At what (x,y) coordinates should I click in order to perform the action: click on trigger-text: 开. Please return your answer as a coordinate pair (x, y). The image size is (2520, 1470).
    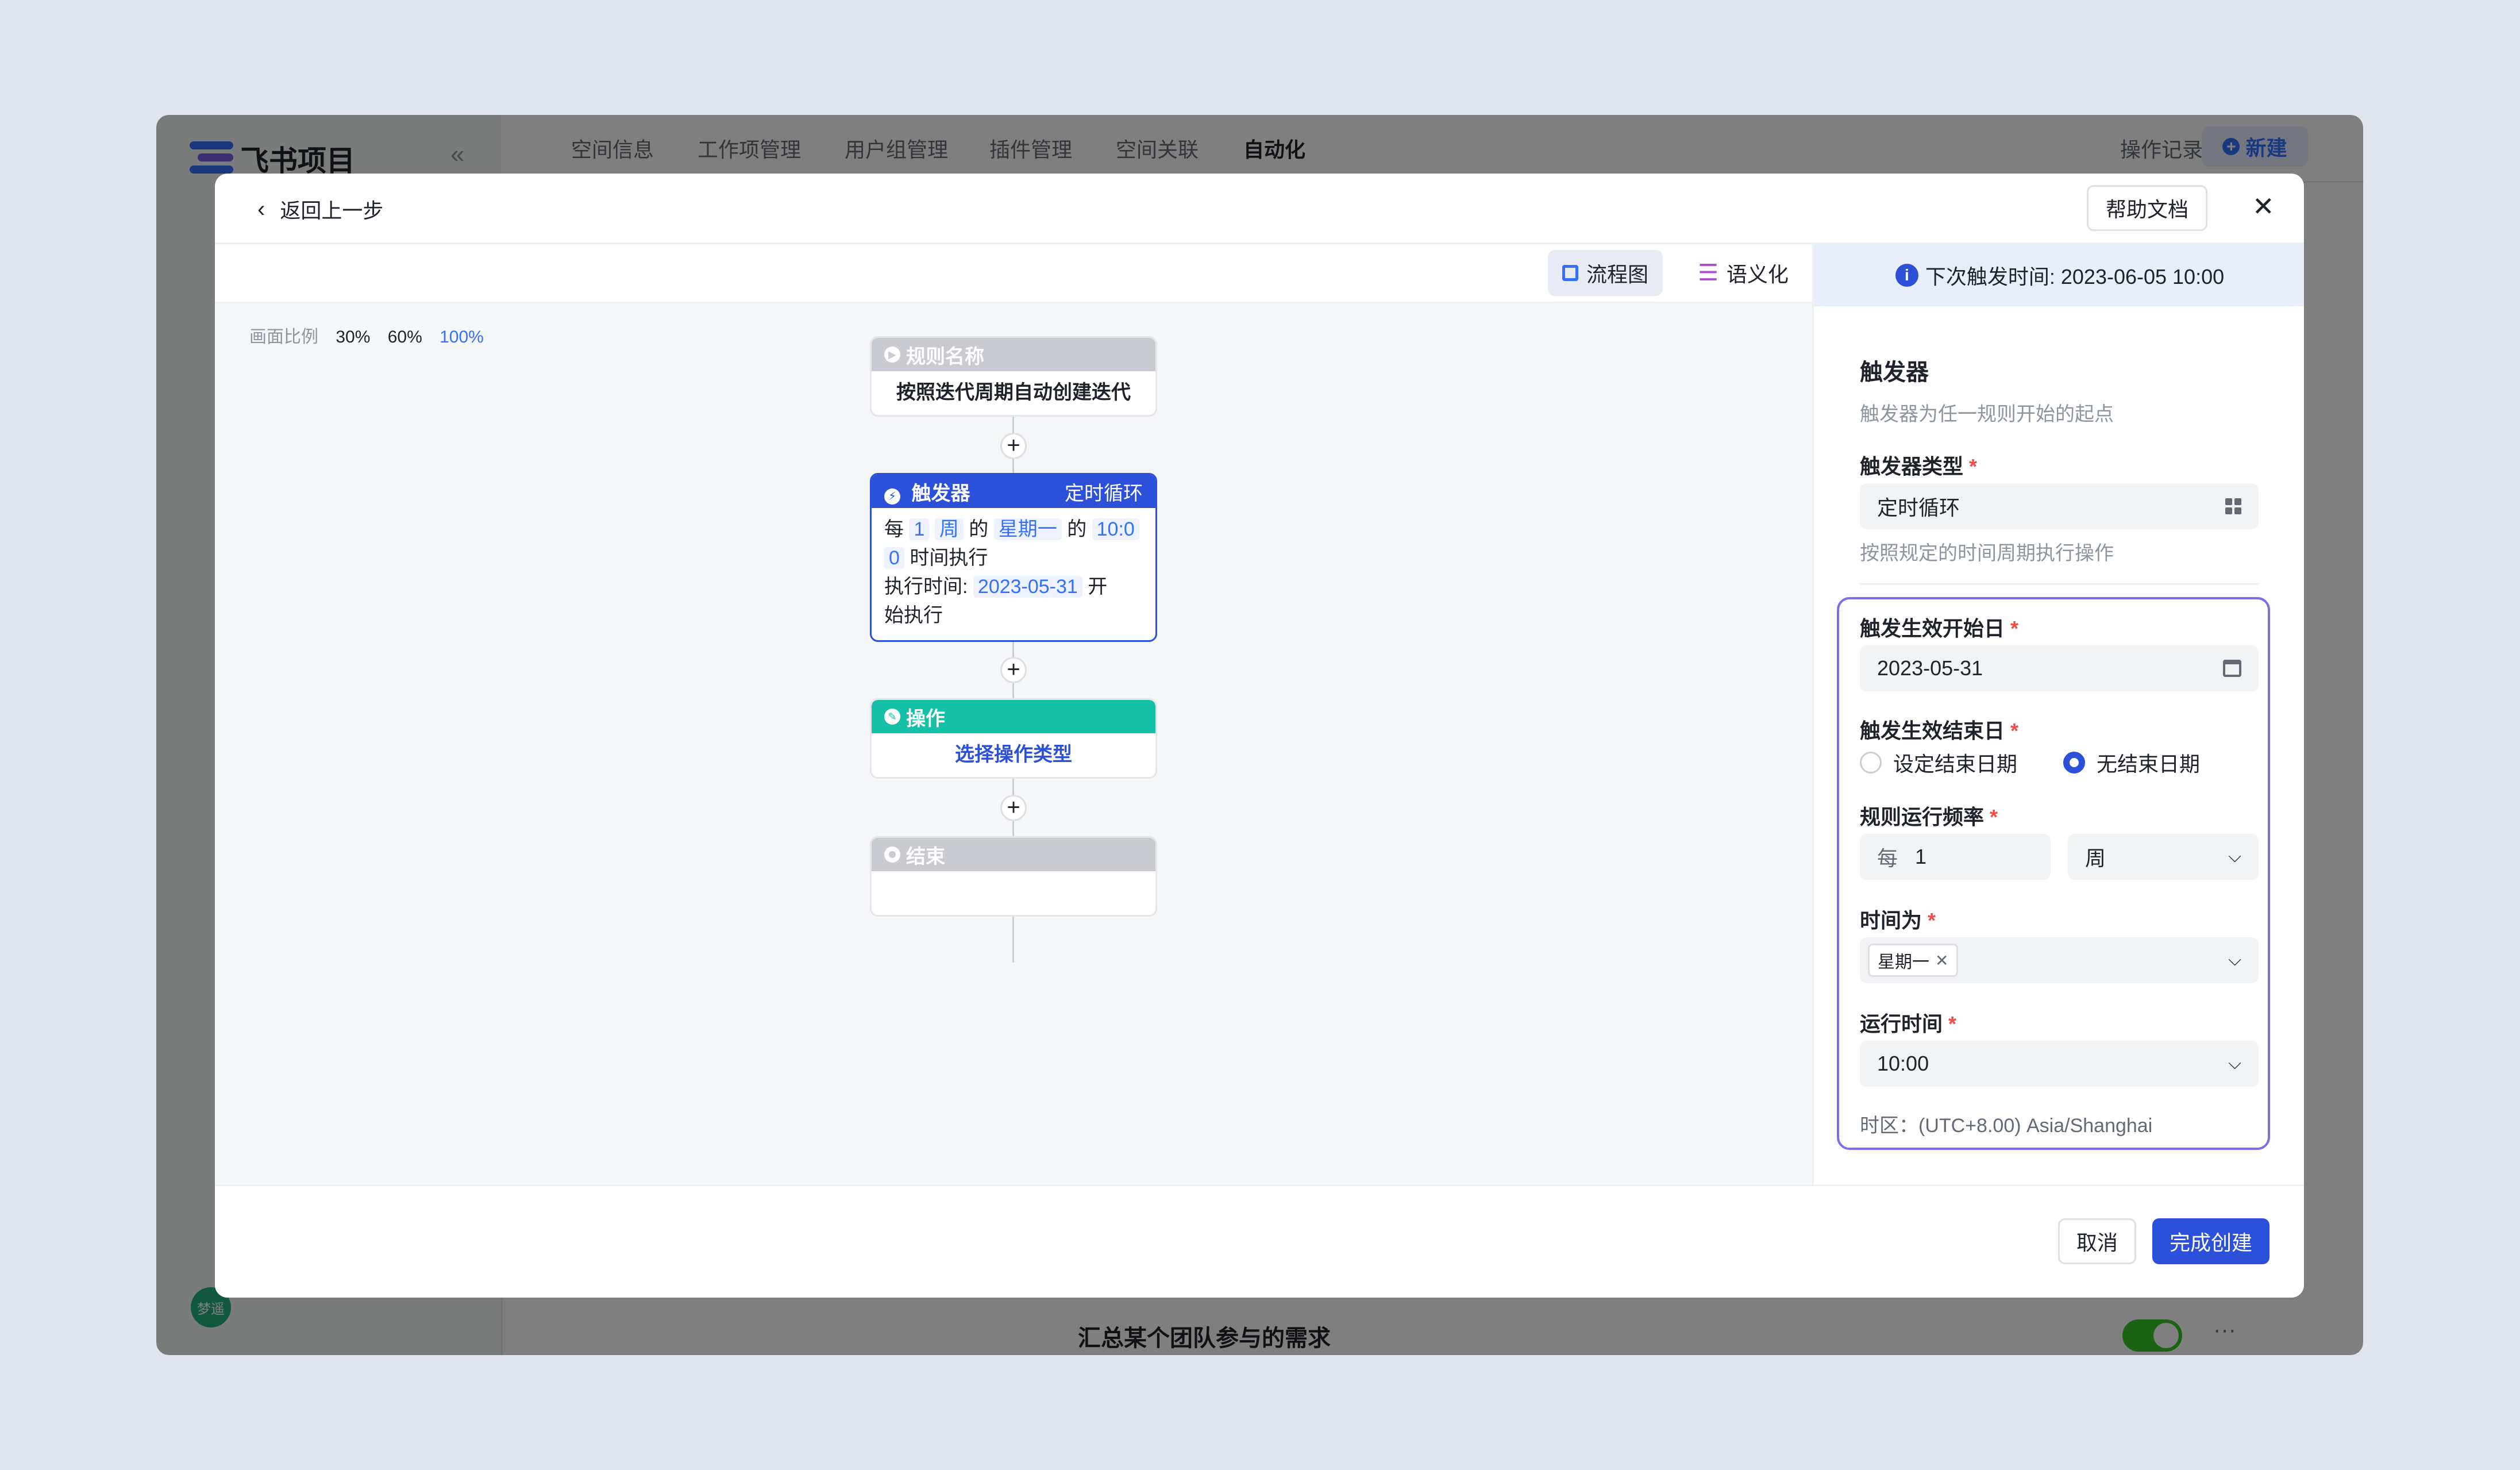
    Looking at the image, I should click on (1098, 587).